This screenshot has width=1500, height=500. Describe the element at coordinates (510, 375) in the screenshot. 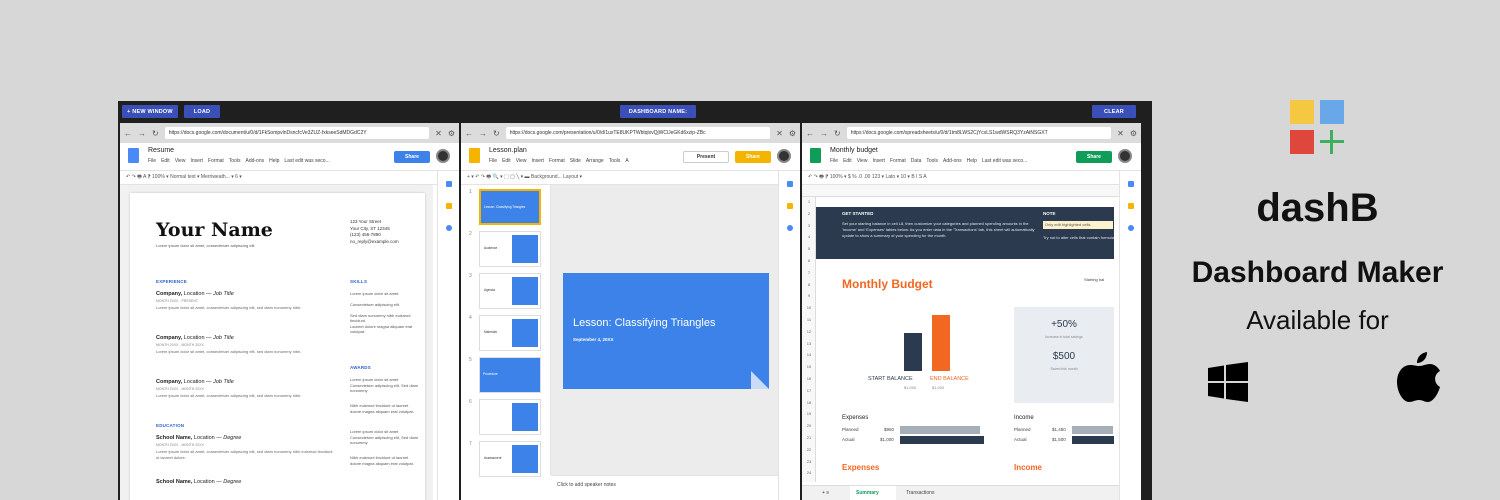

I see `slide-thumbnail: Procedure` at that location.